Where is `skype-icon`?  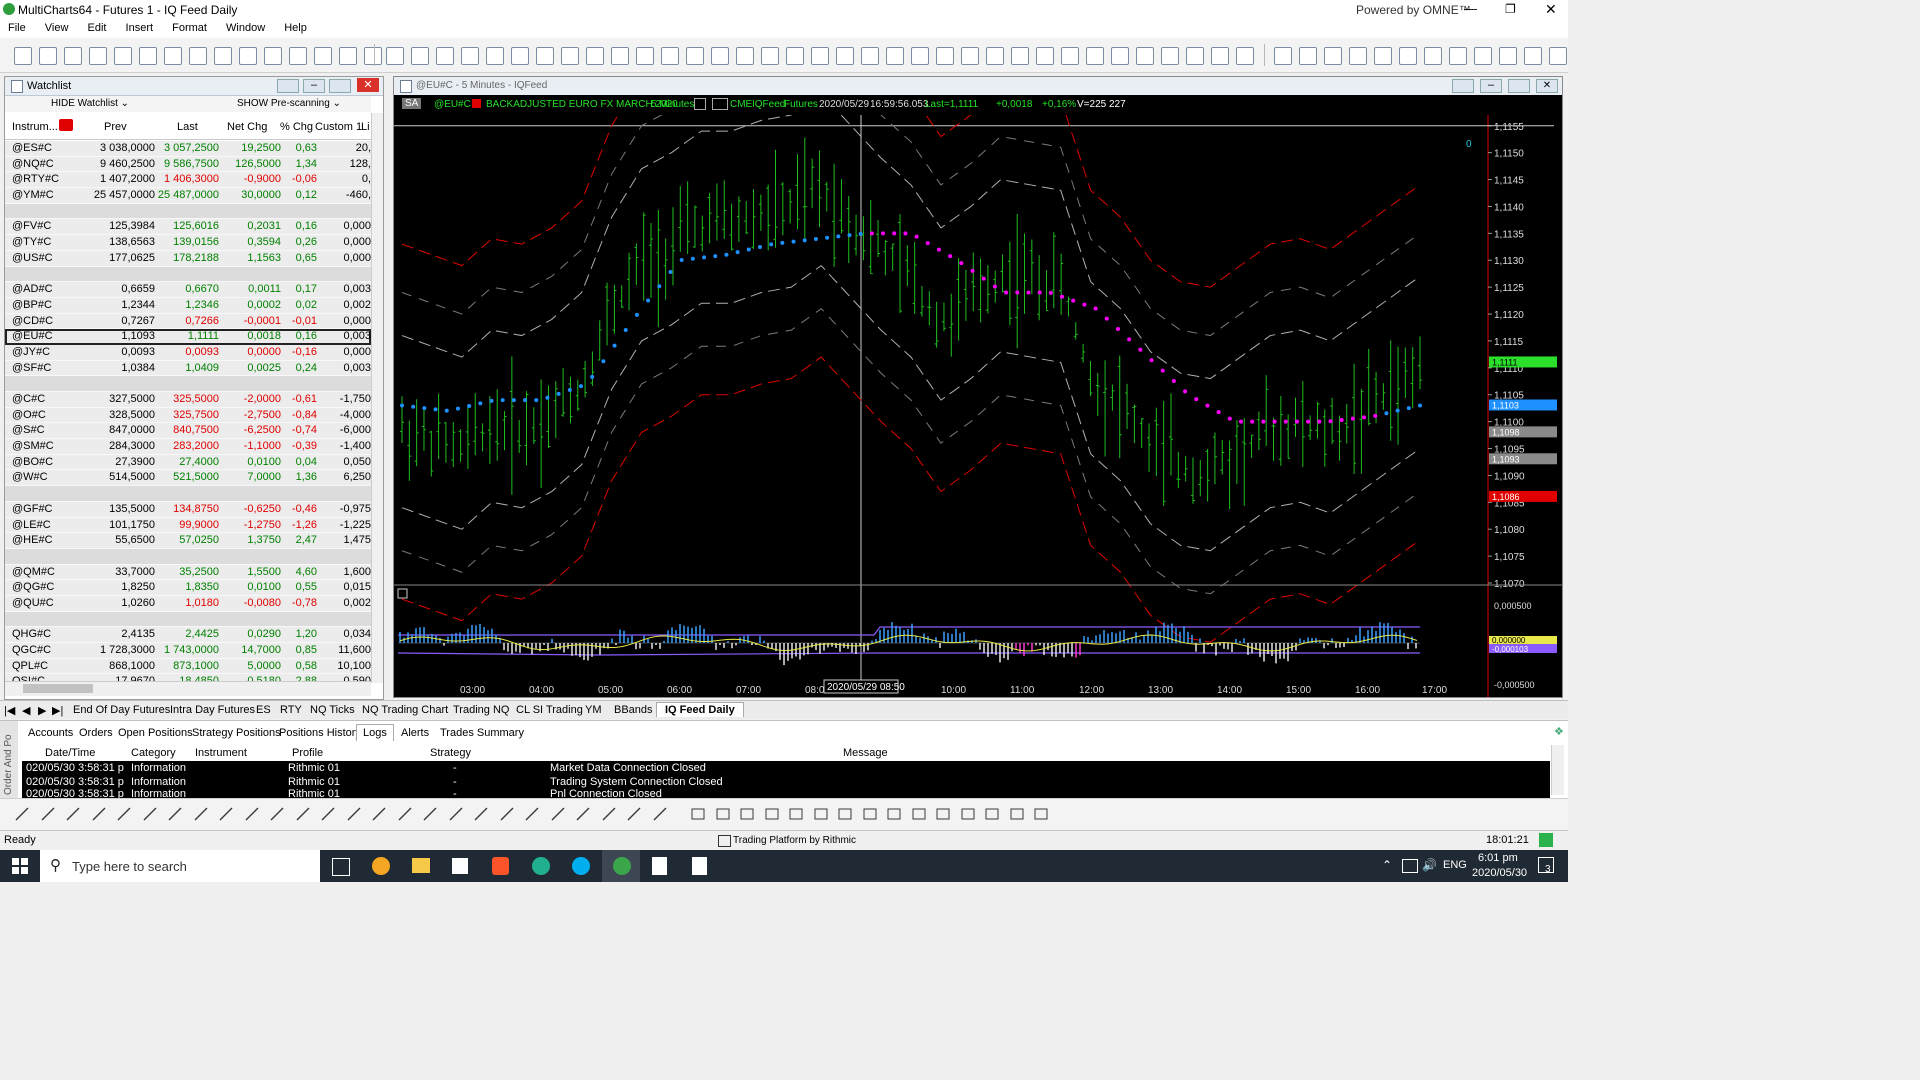 skype-icon is located at coordinates (581, 866).